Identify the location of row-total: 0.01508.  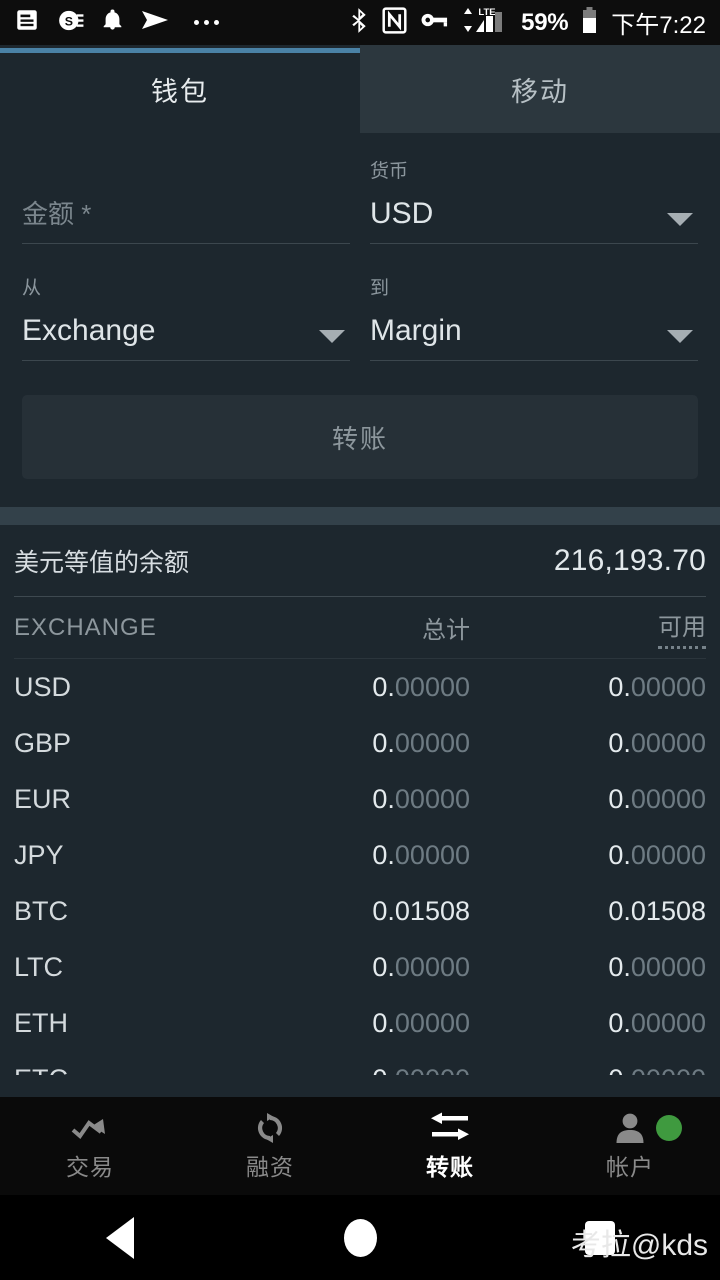
(421, 910).